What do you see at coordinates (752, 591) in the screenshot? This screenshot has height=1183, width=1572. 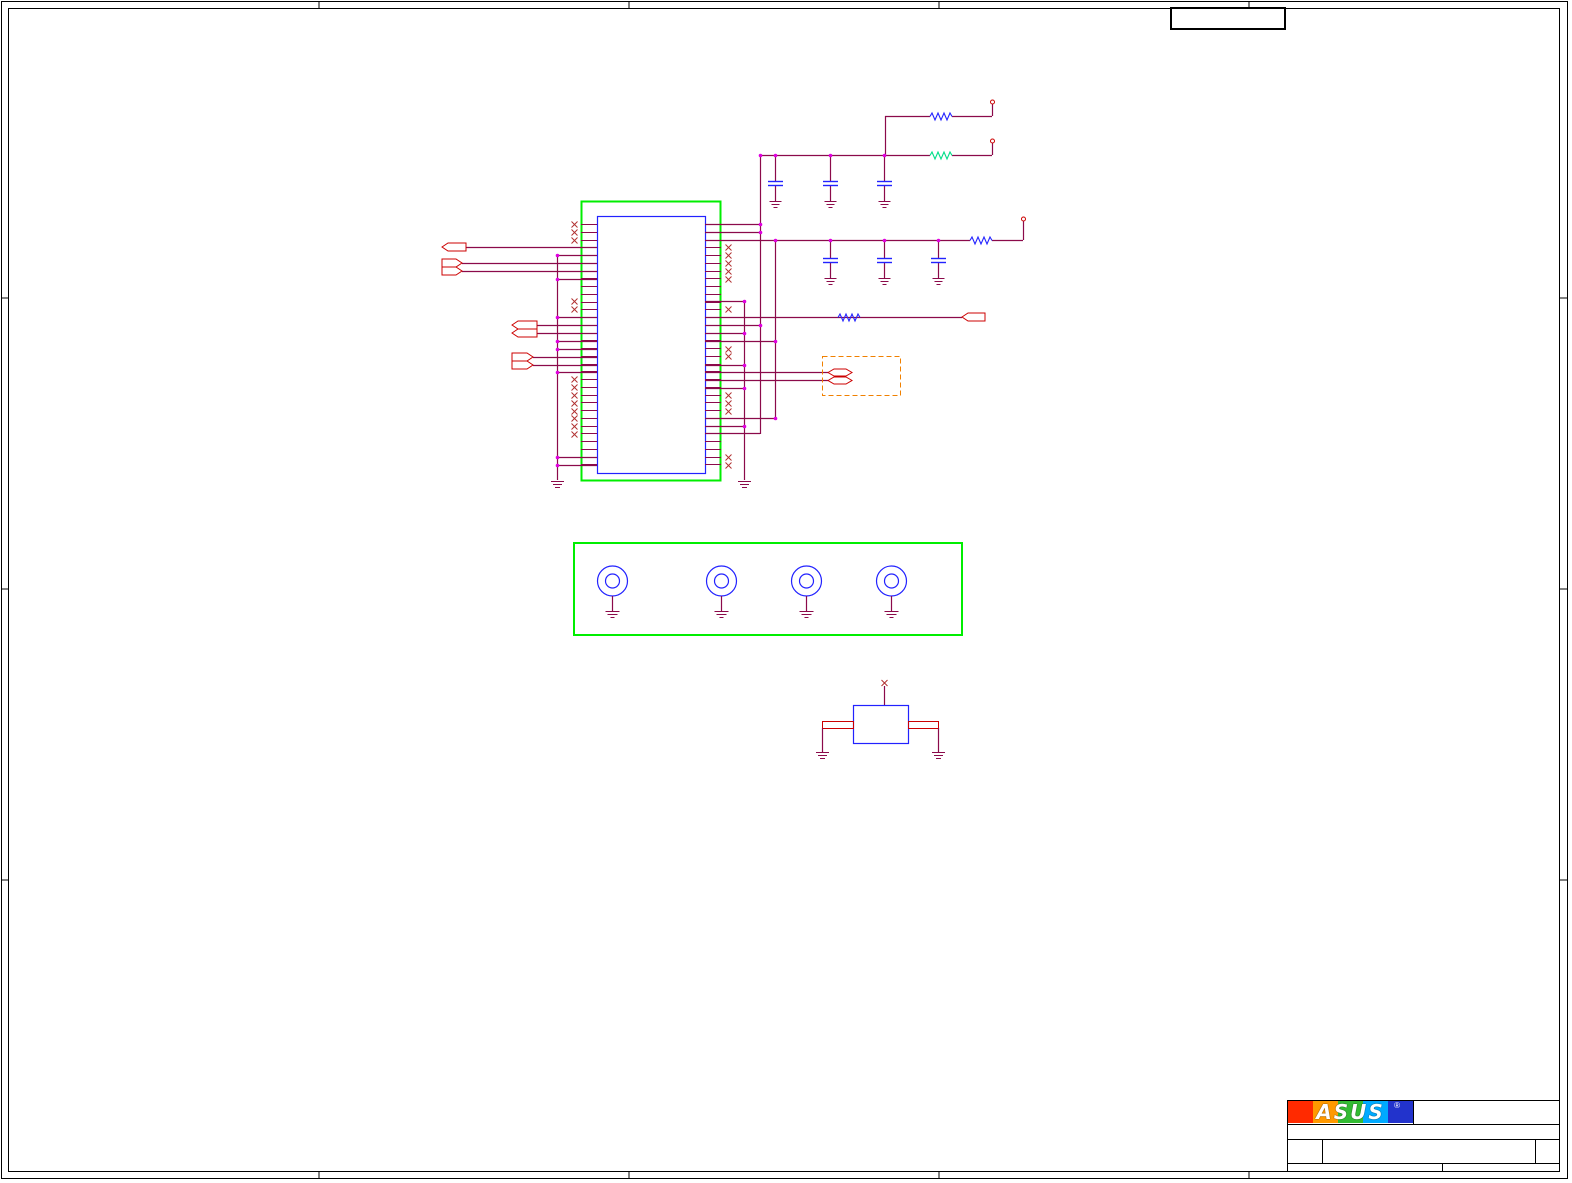 I see `mounting-holes` at bounding box center [752, 591].